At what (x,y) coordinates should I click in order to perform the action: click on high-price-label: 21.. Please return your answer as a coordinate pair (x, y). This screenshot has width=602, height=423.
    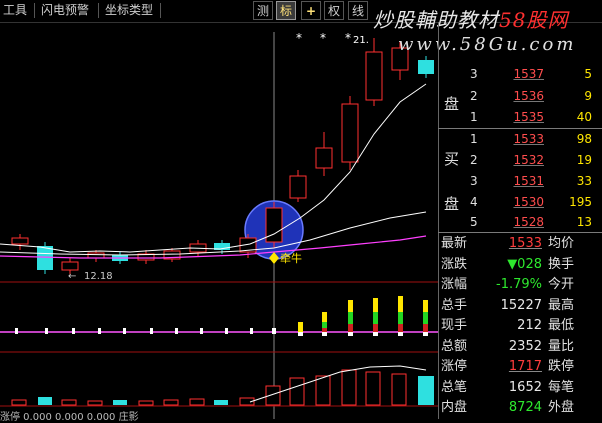
    Looking at the image, I should click on (361, 40).